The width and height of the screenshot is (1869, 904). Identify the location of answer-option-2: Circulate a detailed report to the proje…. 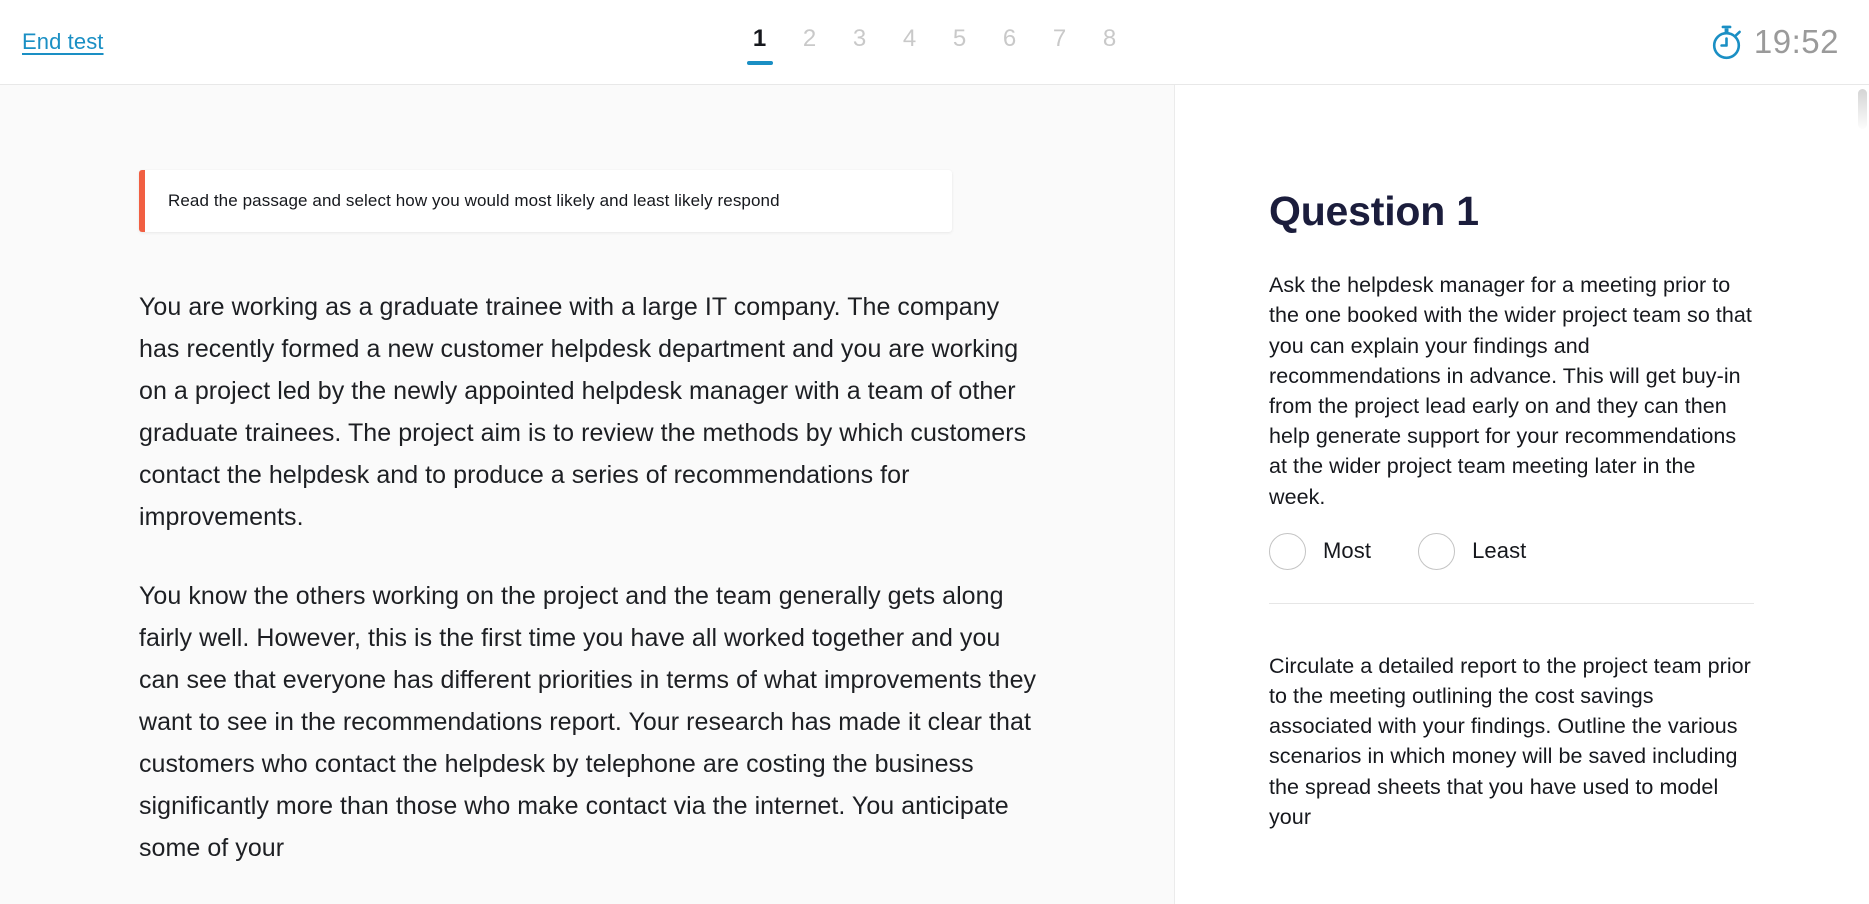
(1511, 741).